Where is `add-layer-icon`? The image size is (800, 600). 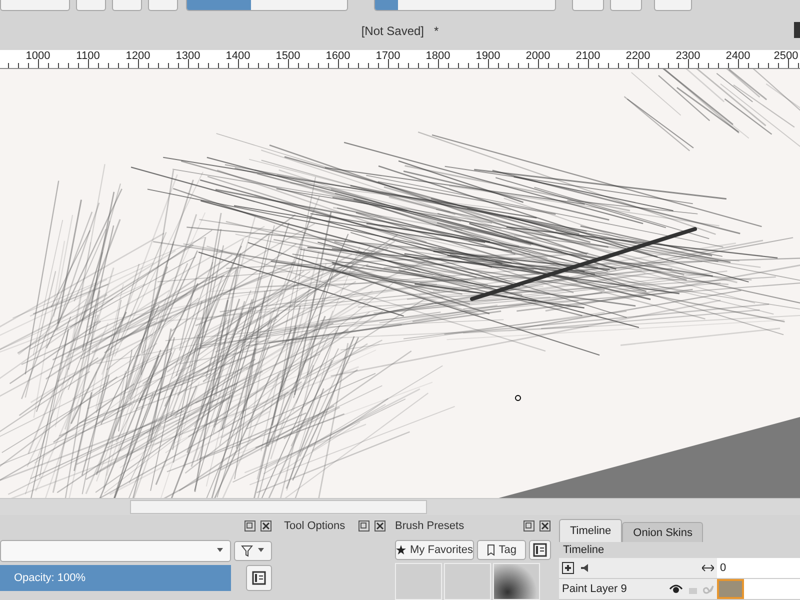
add-layer-icon is located at coordinates (568, 568).